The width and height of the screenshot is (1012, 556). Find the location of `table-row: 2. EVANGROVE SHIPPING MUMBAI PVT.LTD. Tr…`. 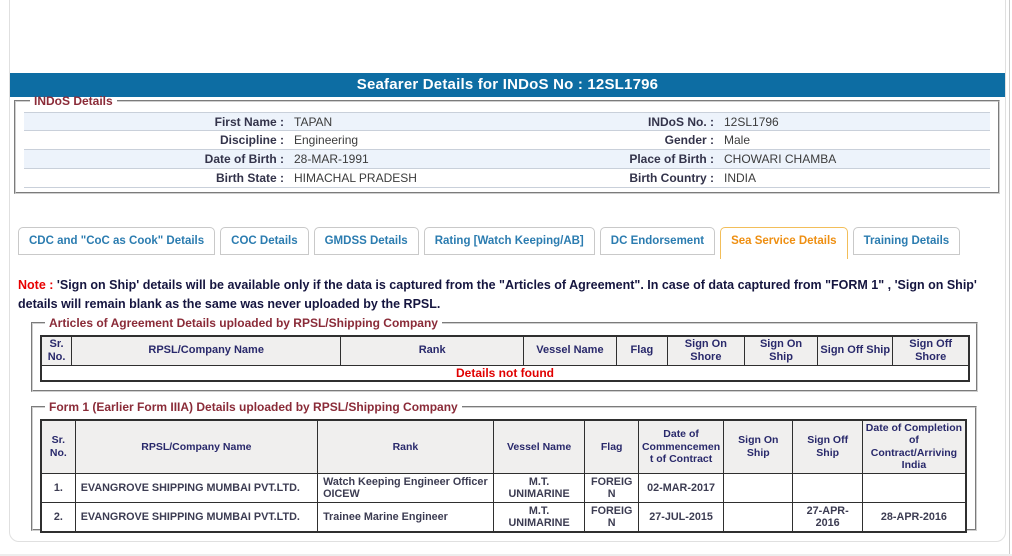

table-row: 2. EVANGROVE SHIPPING MUMBAI PVT.LTD. Tr… is located at coordinates (503, 516).